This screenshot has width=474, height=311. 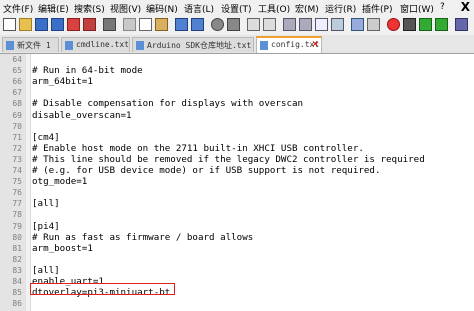 I want to click on code-line: 65 # Run in 64-bit mode, so click(x=237, y=70).